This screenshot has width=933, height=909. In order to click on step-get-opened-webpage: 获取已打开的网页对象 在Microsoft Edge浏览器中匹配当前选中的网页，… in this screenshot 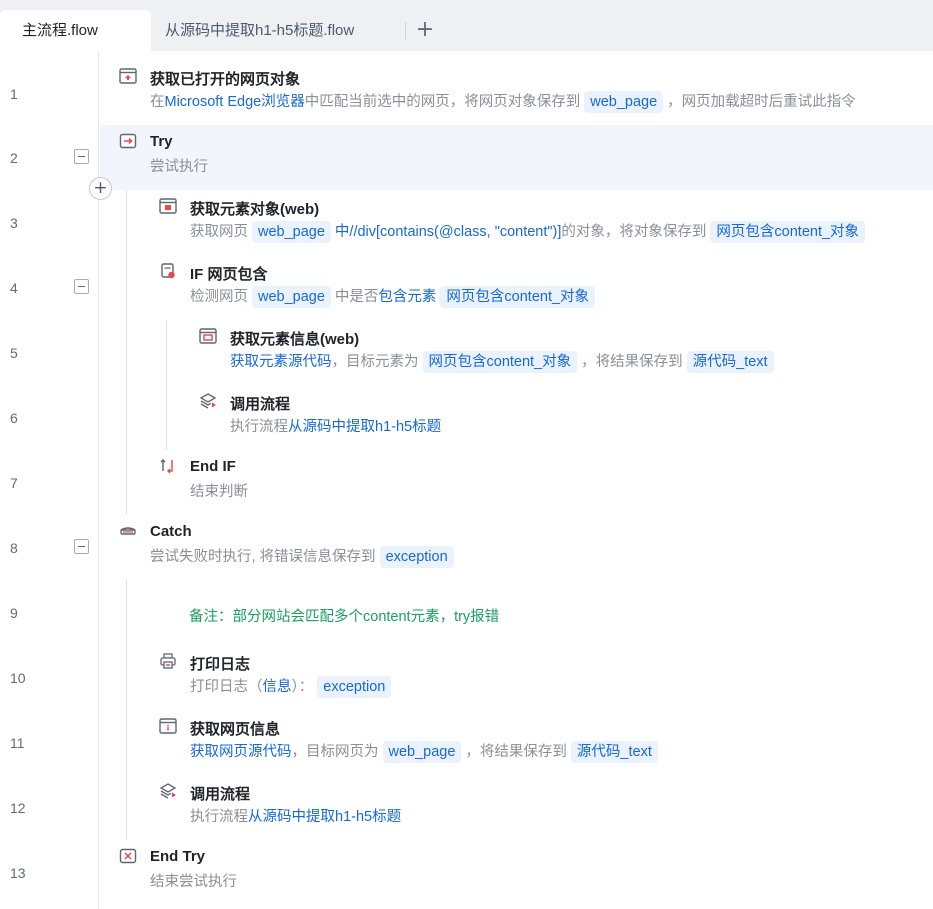, I will do `click(516, 92)`.